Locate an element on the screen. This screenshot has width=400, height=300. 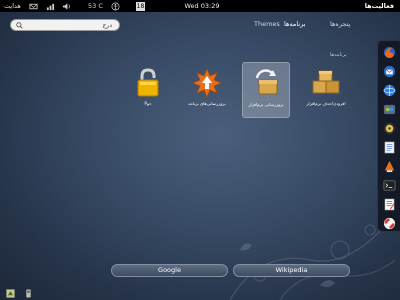
app-label: بروزرسانی‌ نرم‌افزار is located at coordinates (266, 104).